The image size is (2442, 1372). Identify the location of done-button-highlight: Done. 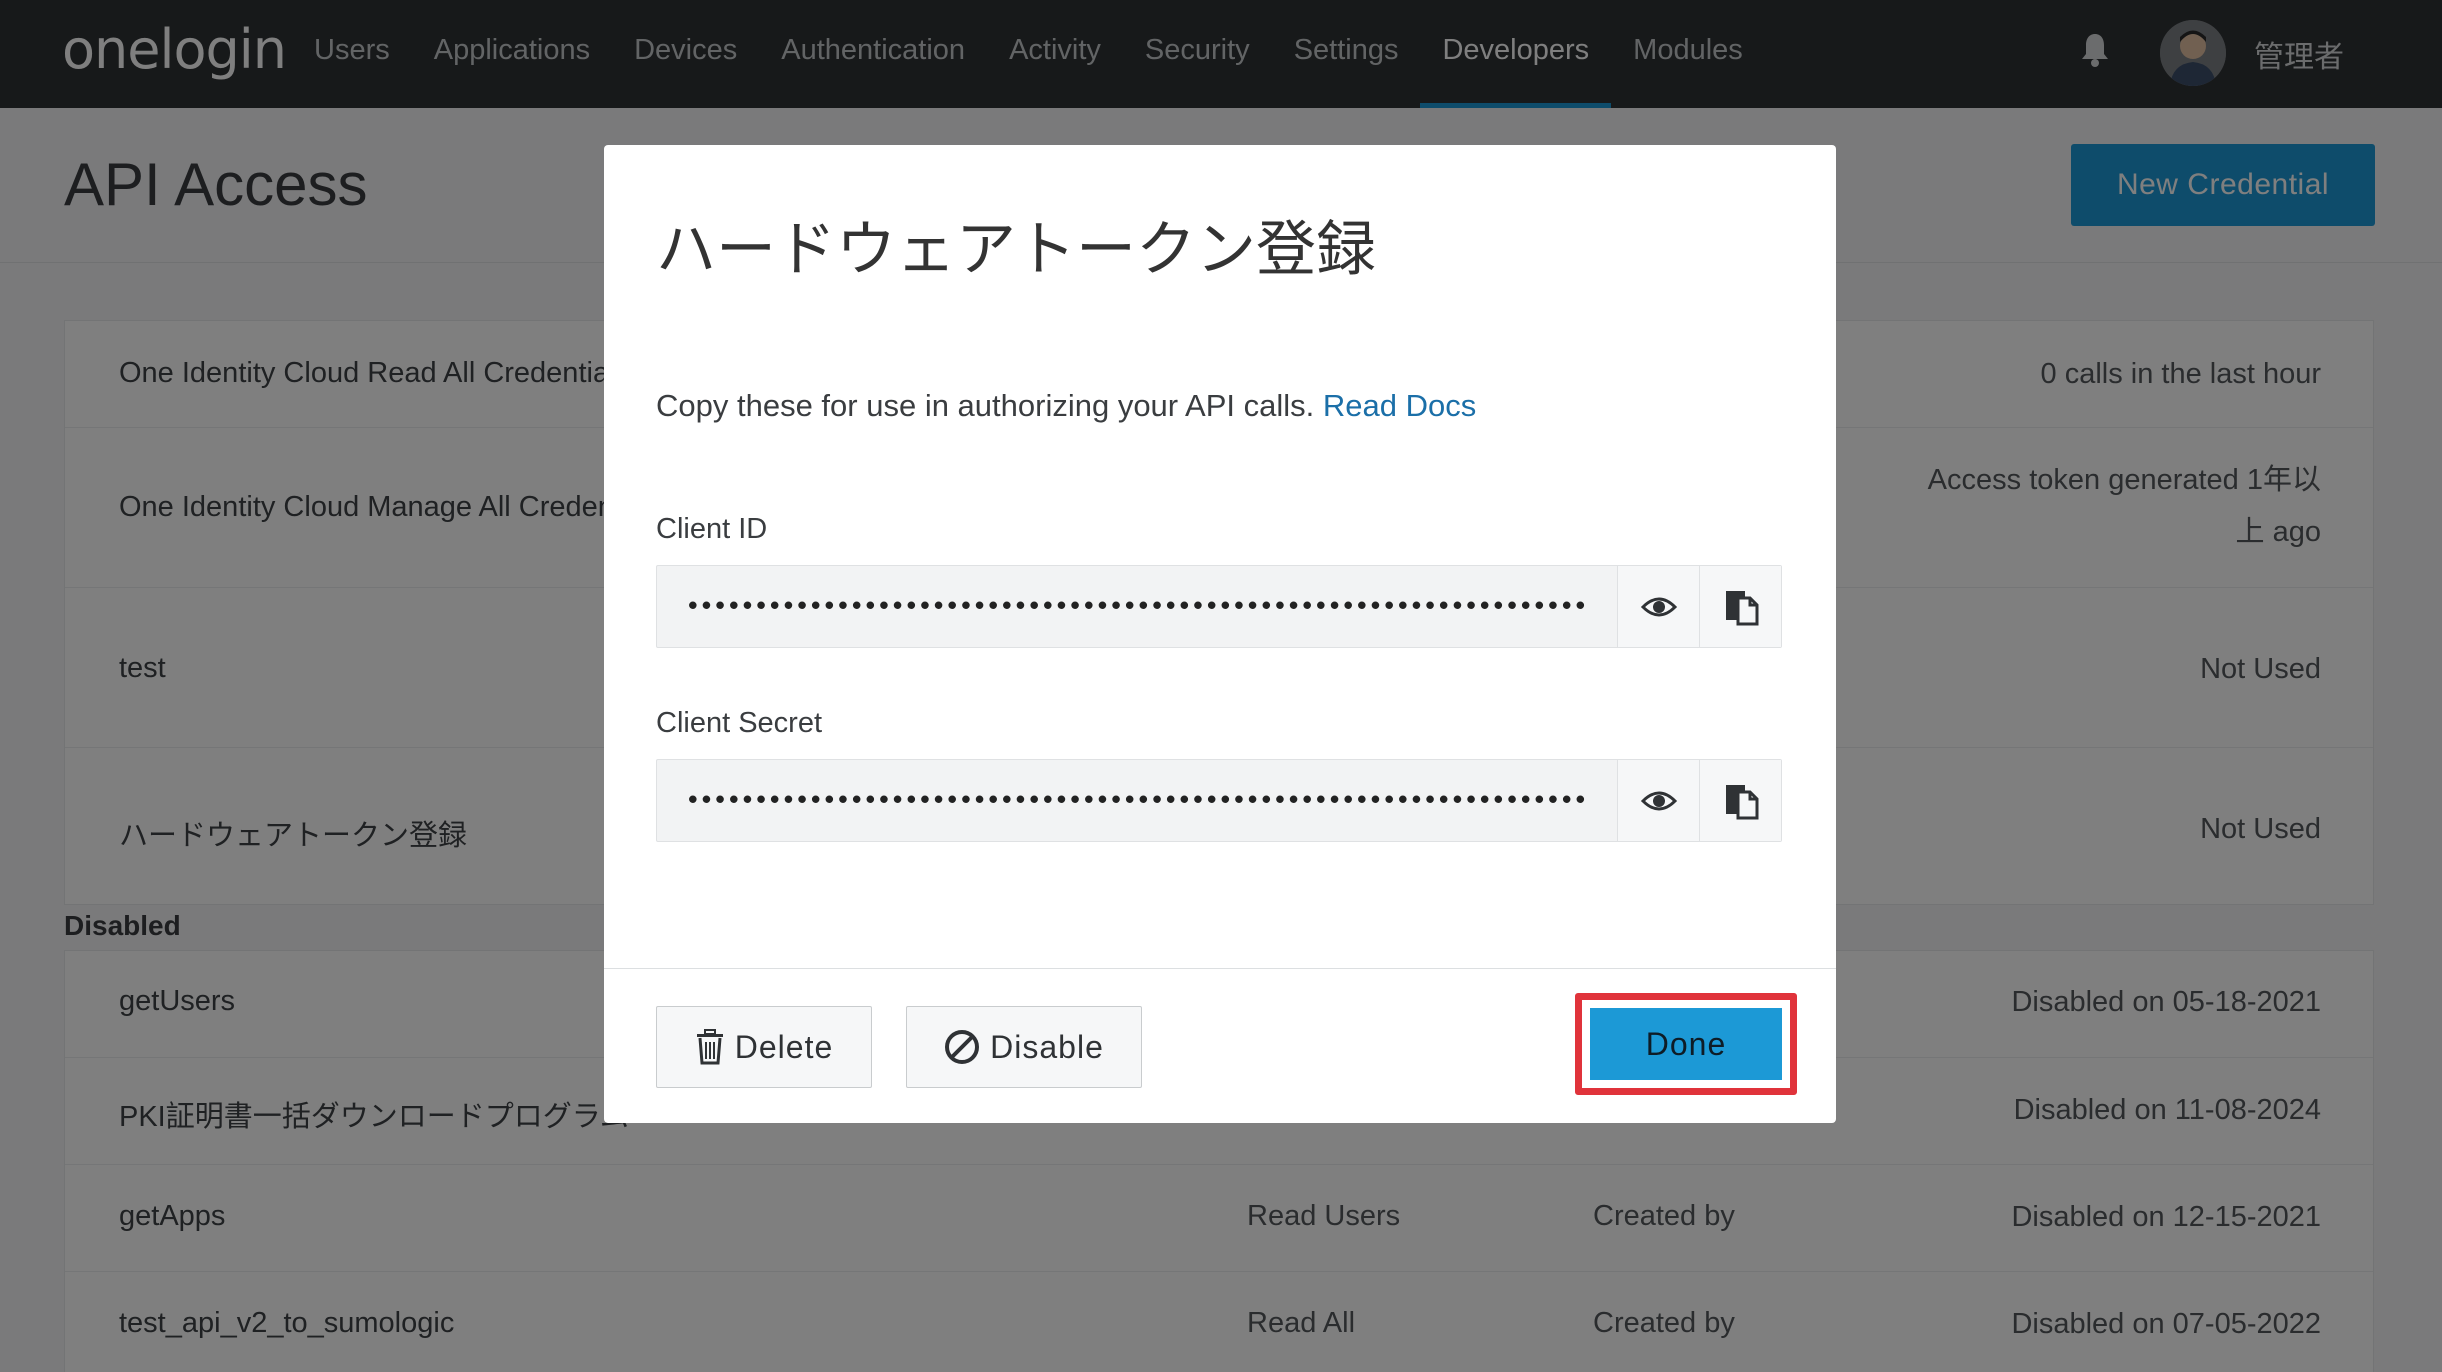
(1686, 1044).